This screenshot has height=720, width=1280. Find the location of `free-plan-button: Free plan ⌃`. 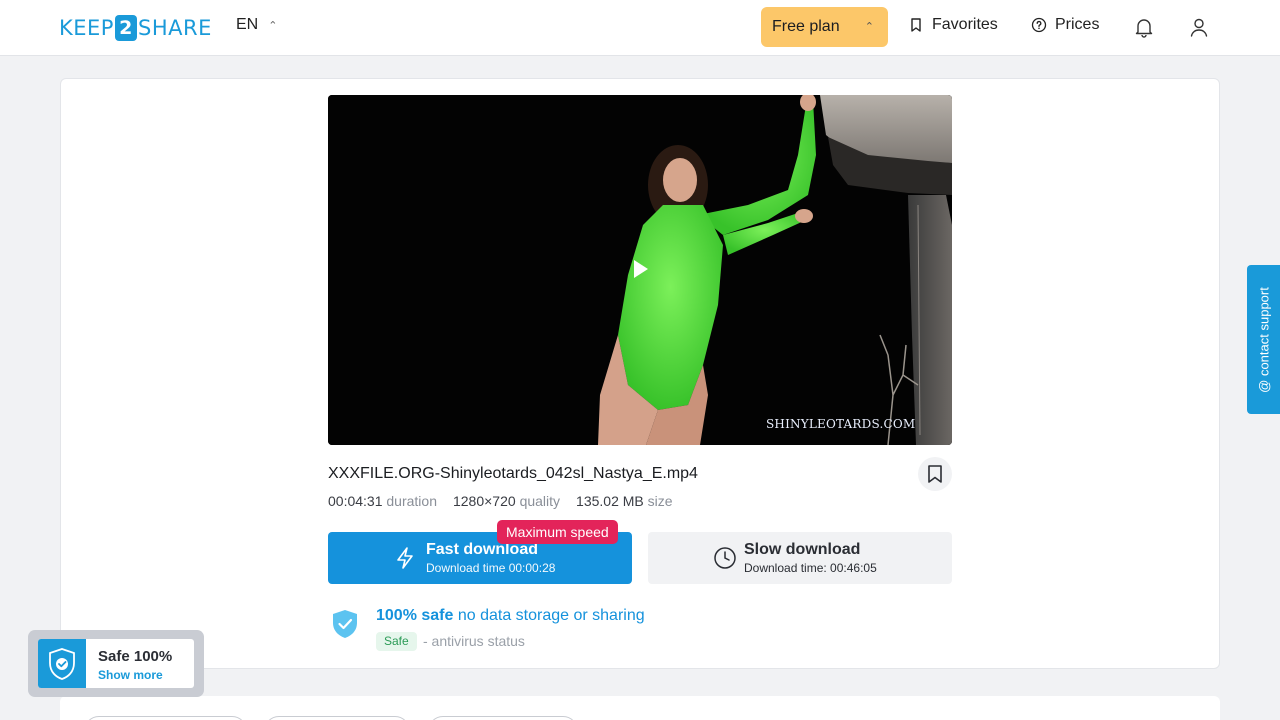

free-plan-button: Free plan ⌃ is located at coordinates (824, 27).